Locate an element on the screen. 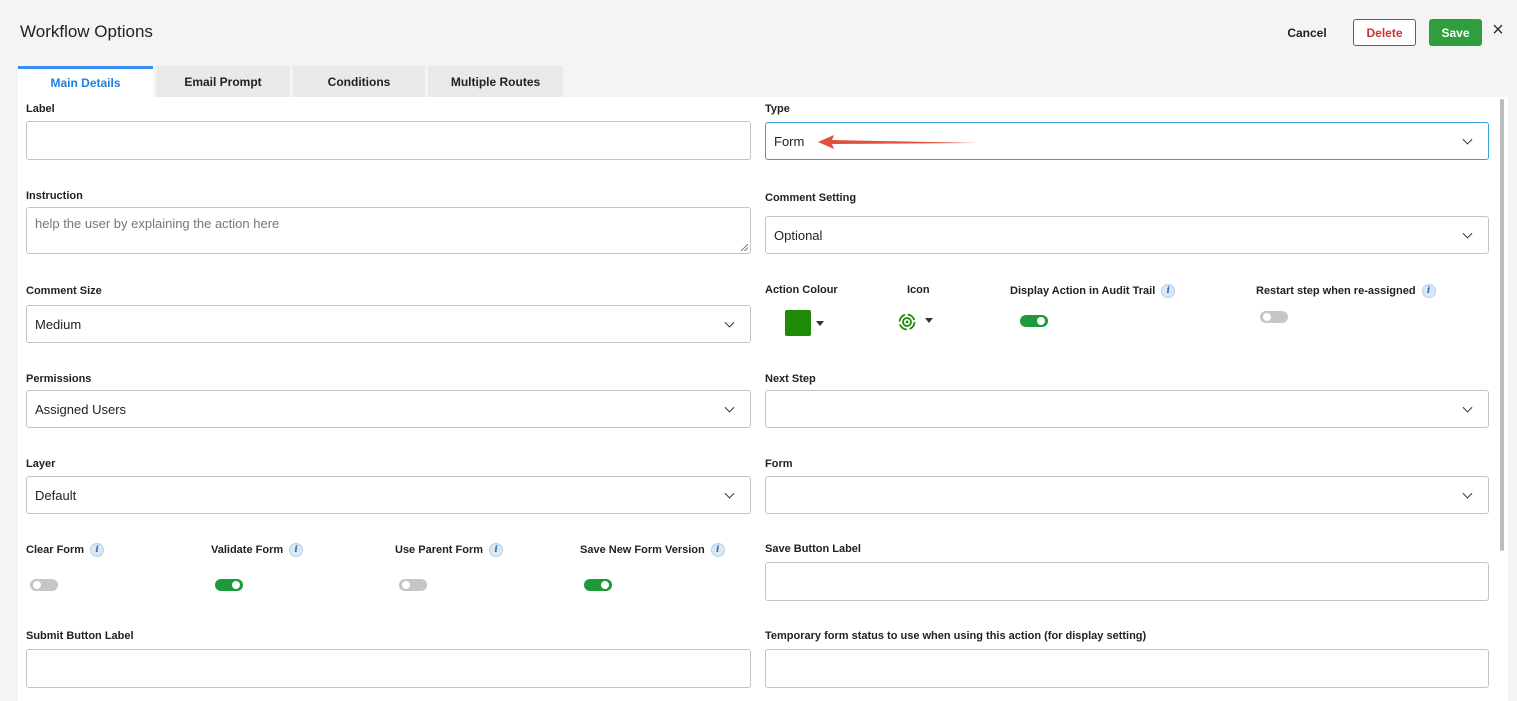  tab-email-prompt: Email Prompt is located at coordinates (223, 81).